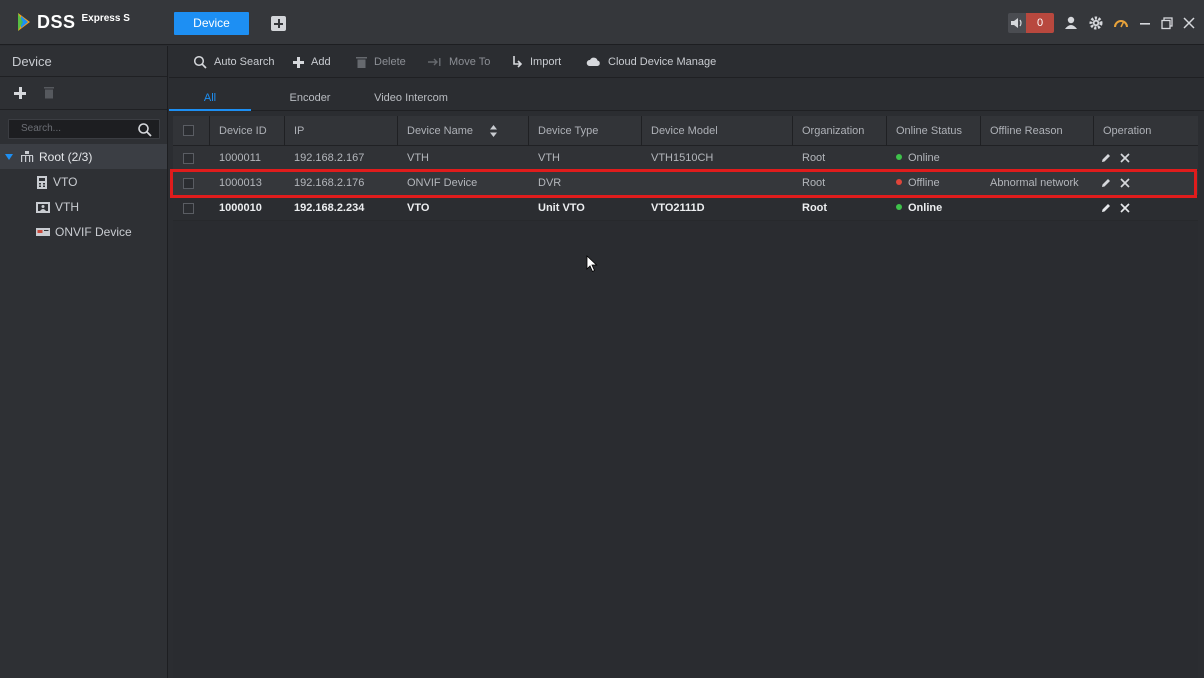 Image resolution: width=1204 pixels, height=678 pixels. I want to click on cloud-device-manage-button: Cloud Device Manage, so click(651, 62).